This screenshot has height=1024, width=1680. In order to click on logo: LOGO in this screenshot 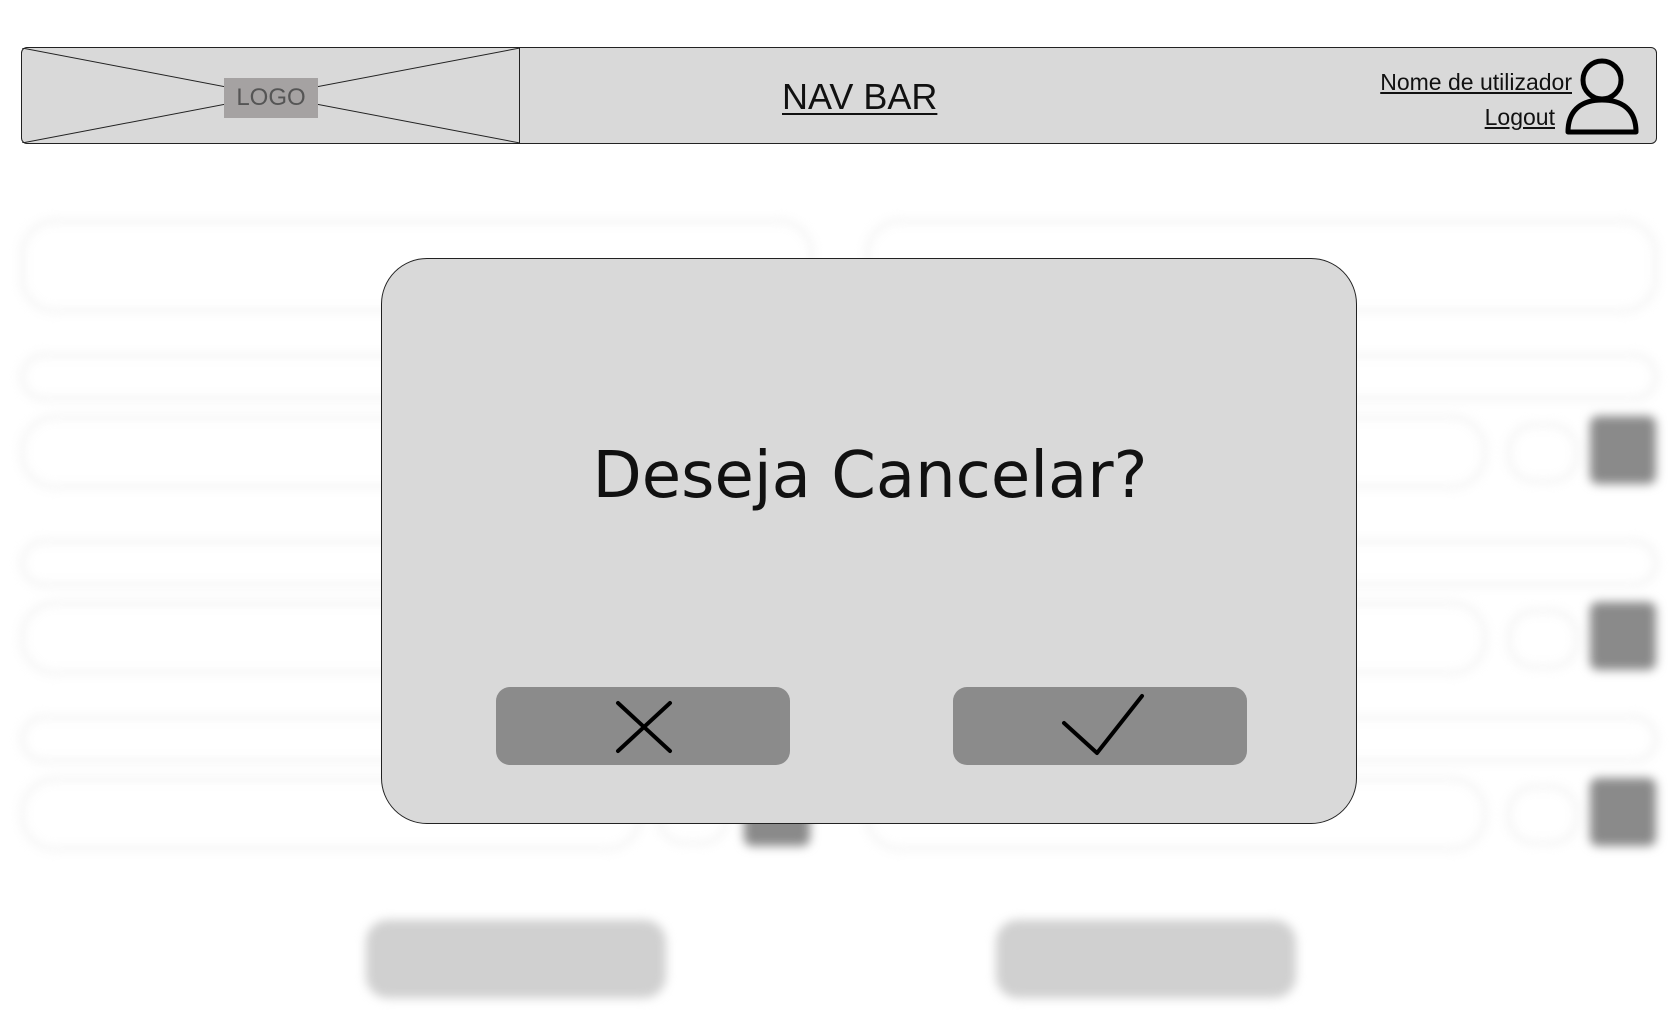, I will do `click(271, 98)`.